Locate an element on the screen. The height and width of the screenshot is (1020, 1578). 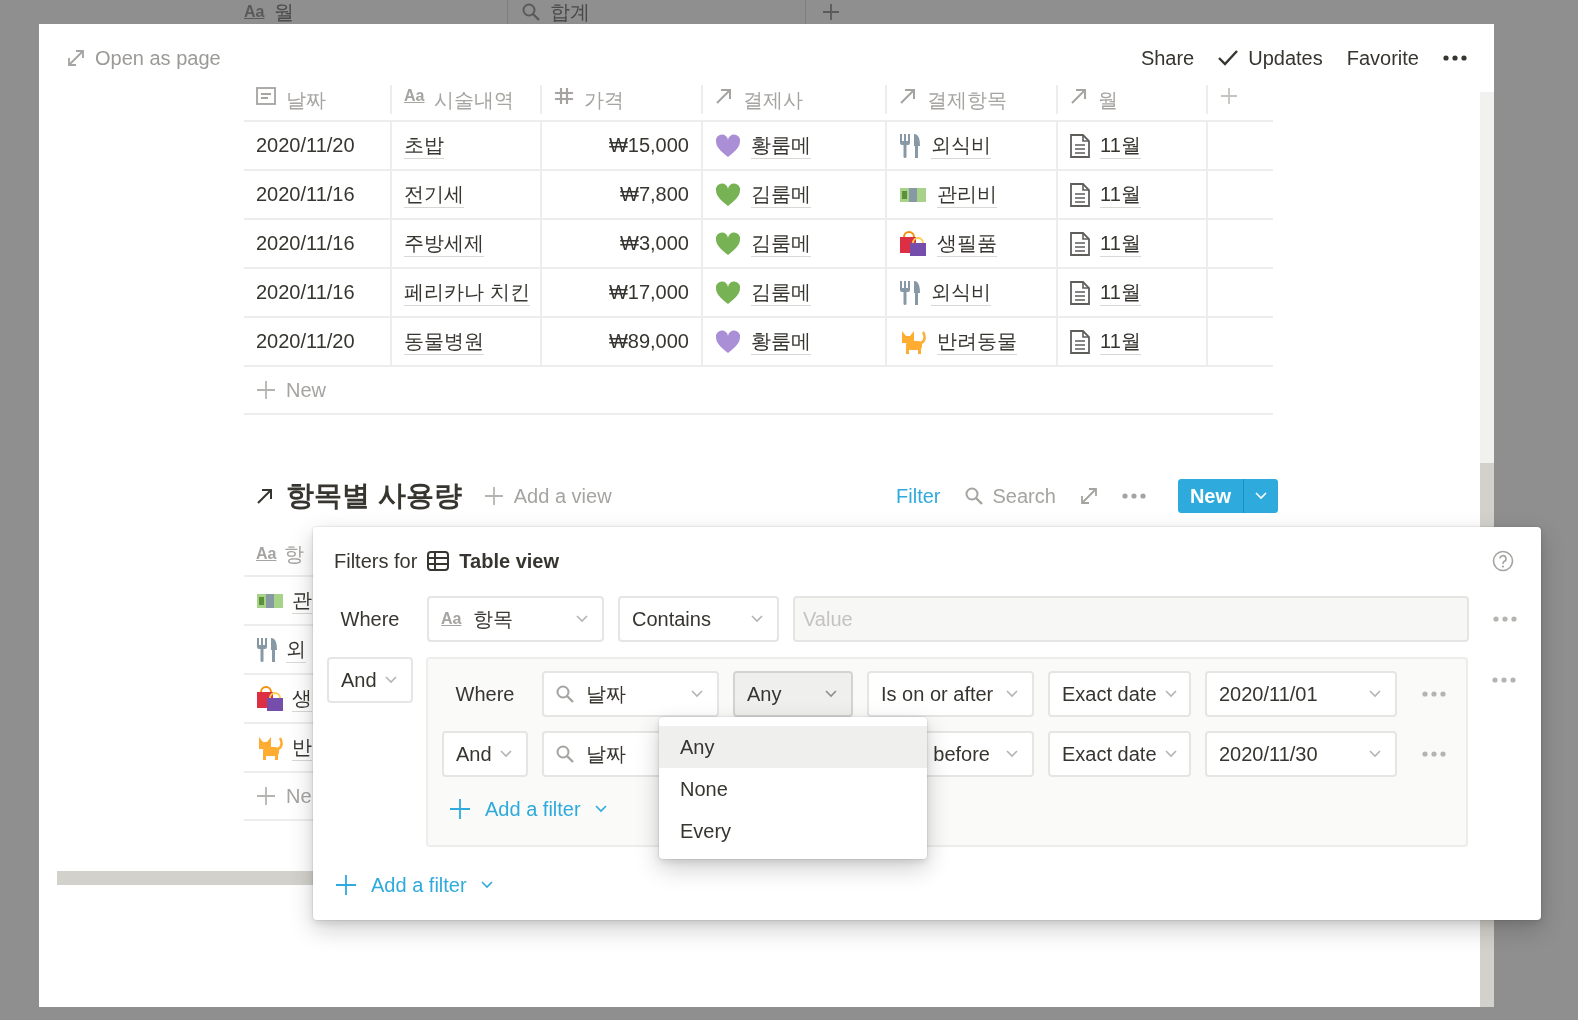
property-select: Aa 항목 is located at coordinates (515, 619).